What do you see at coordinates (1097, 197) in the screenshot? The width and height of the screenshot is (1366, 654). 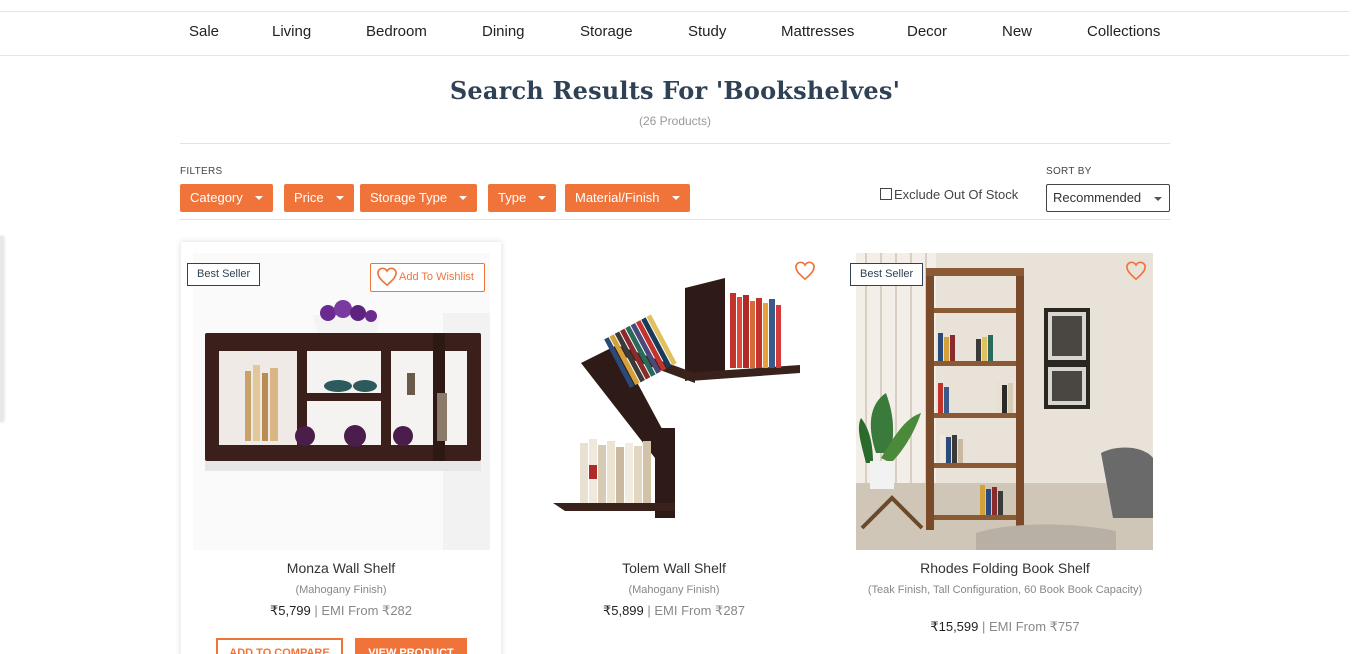 I see `sort-selected-value: Recommended` at bounding box center [1097, 197].